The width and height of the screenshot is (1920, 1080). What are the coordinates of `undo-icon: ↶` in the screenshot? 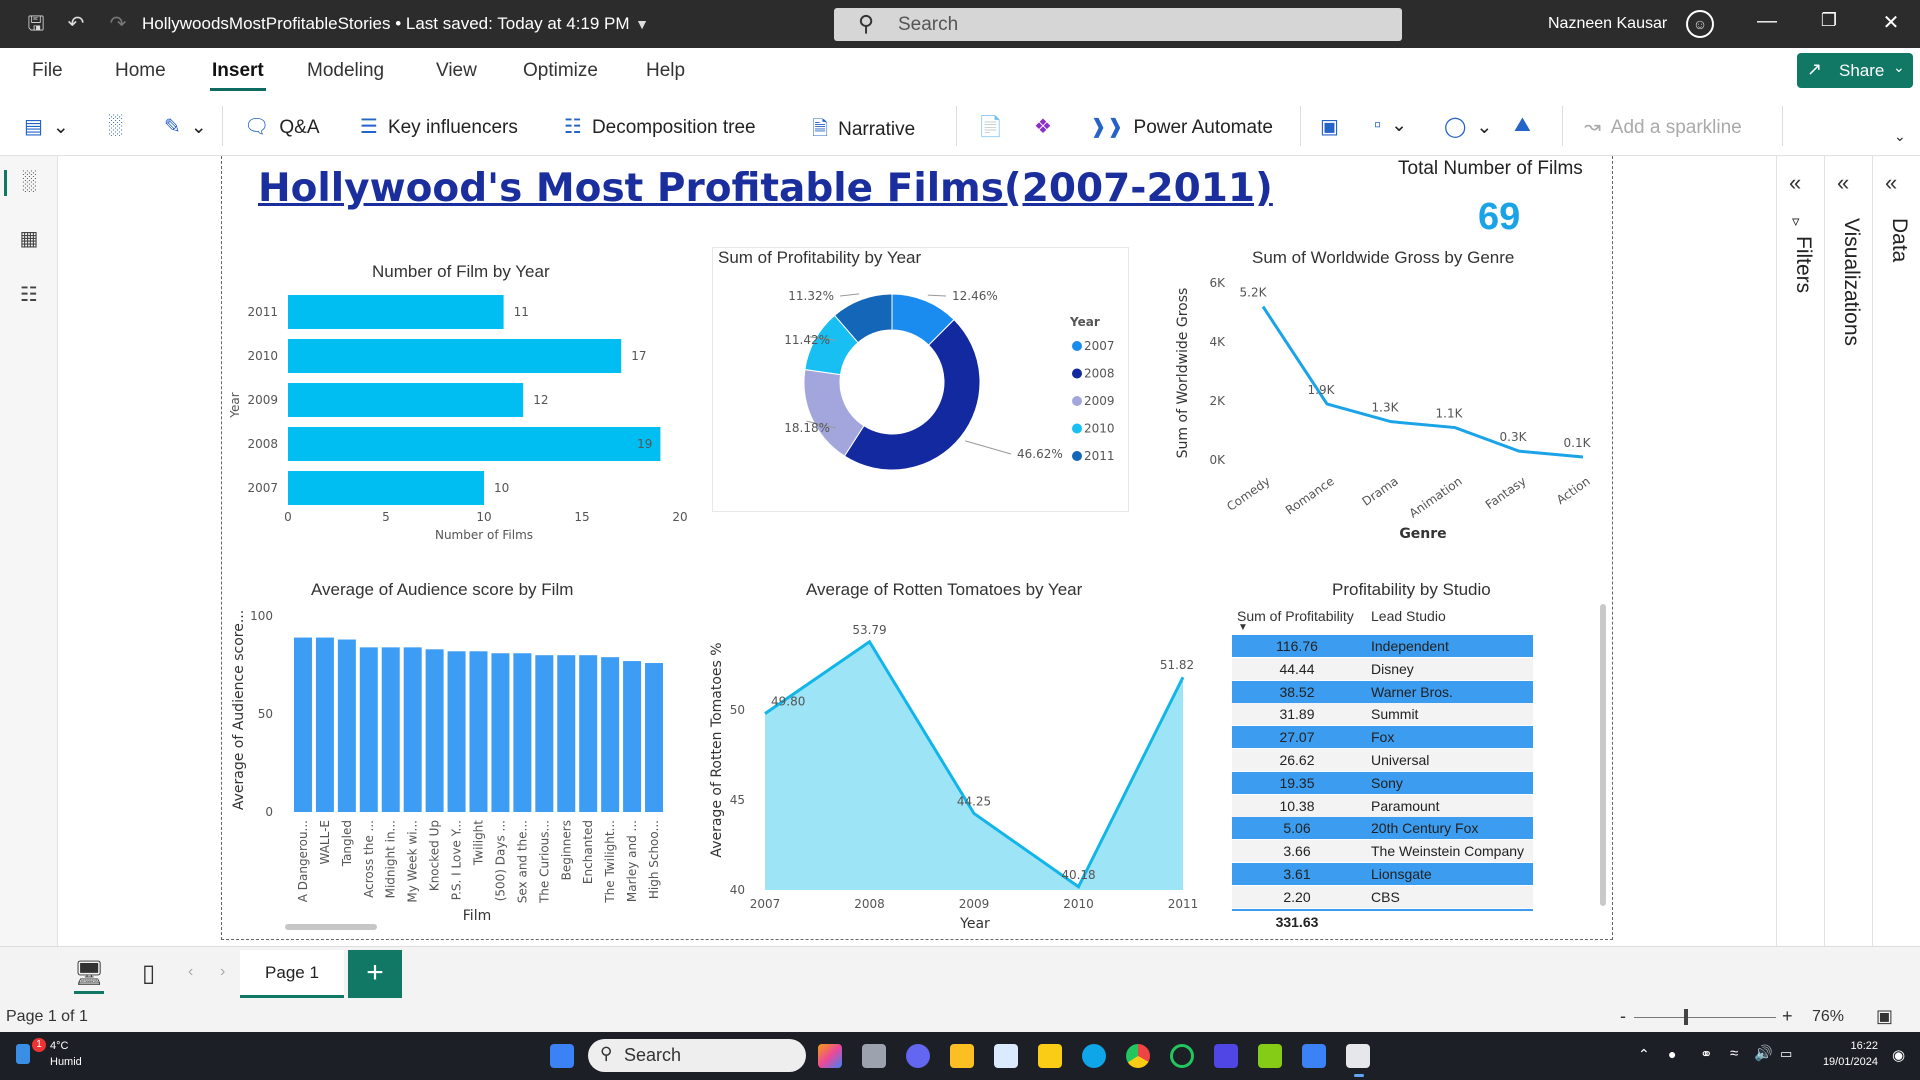 It's located at (76, 24).